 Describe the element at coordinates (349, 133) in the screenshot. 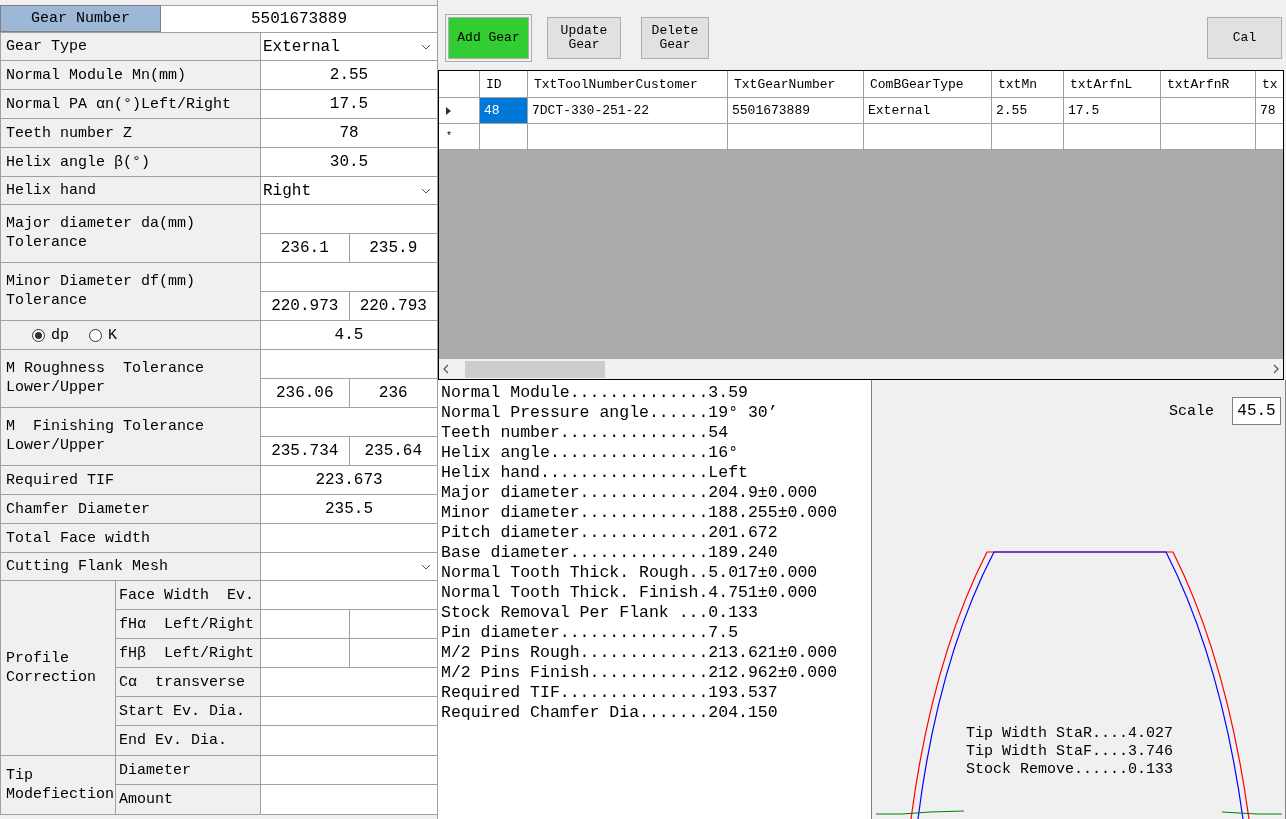

I see `input-field: 78` at that location.